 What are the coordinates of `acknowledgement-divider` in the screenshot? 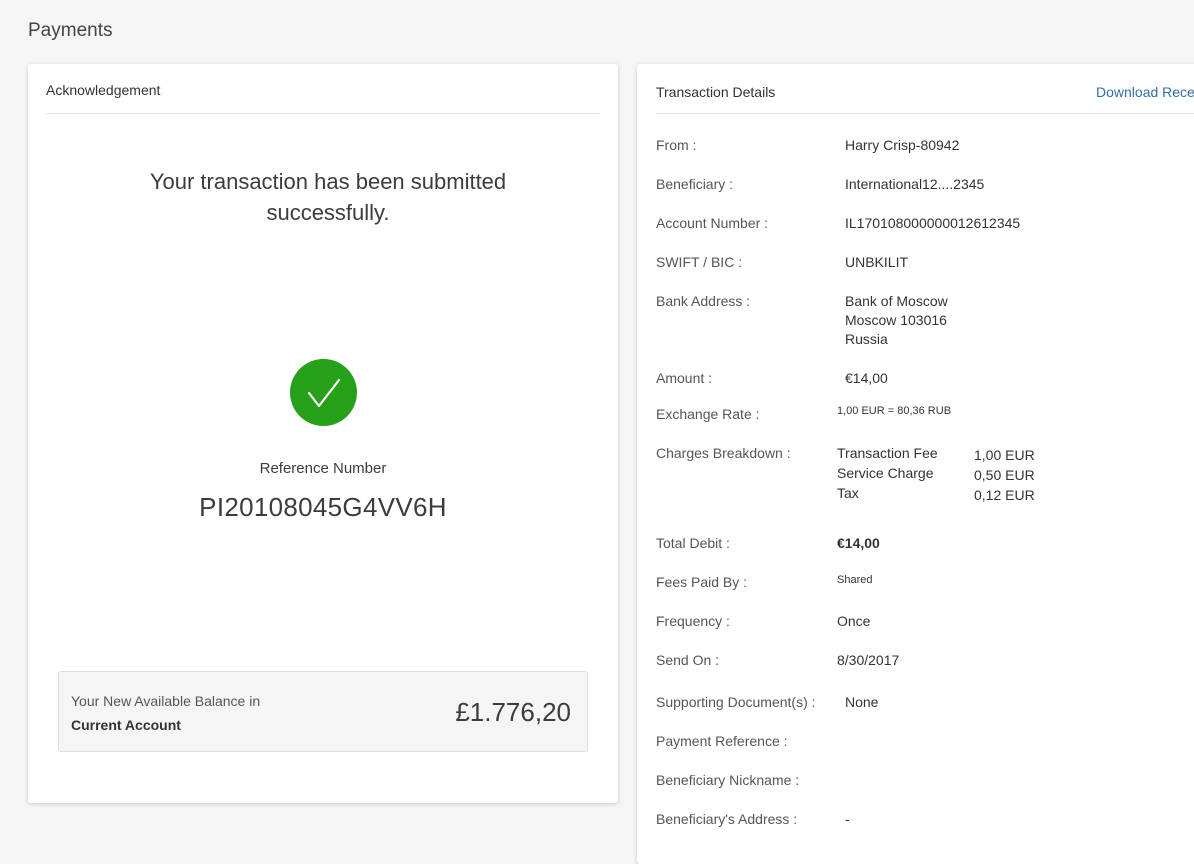 It's located at (323, 113).